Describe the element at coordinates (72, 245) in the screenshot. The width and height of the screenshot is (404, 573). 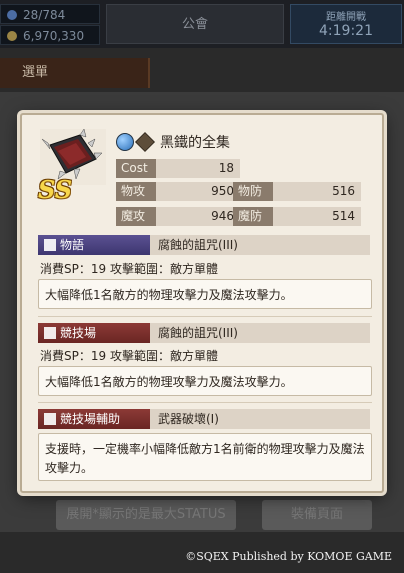
I see `story-label-text: 物語` at that location.